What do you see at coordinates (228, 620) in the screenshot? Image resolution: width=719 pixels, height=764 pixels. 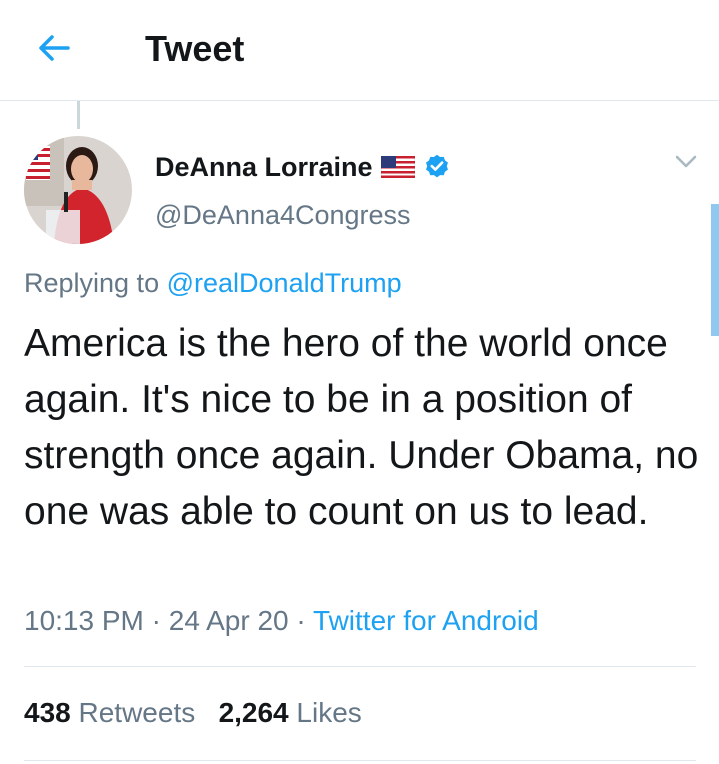 I see `tweet-date: 24 Apr 20` at bounding box center [228, 620].